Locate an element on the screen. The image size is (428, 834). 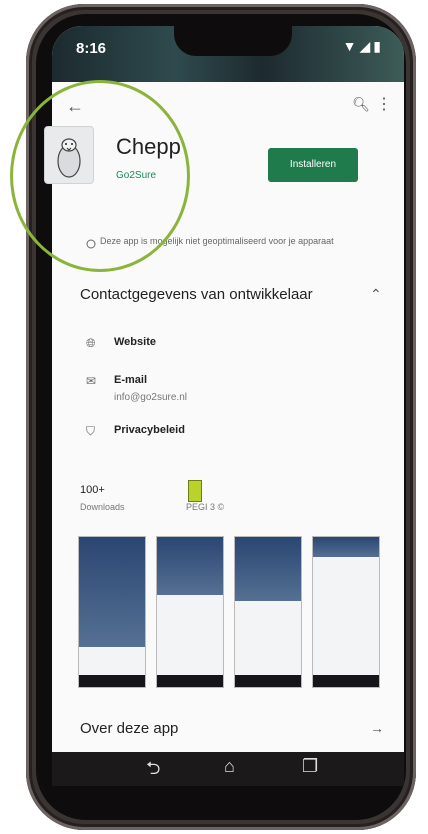
status-bar: 8:16 ▼◢▮ is located at coordinates (228, 54).